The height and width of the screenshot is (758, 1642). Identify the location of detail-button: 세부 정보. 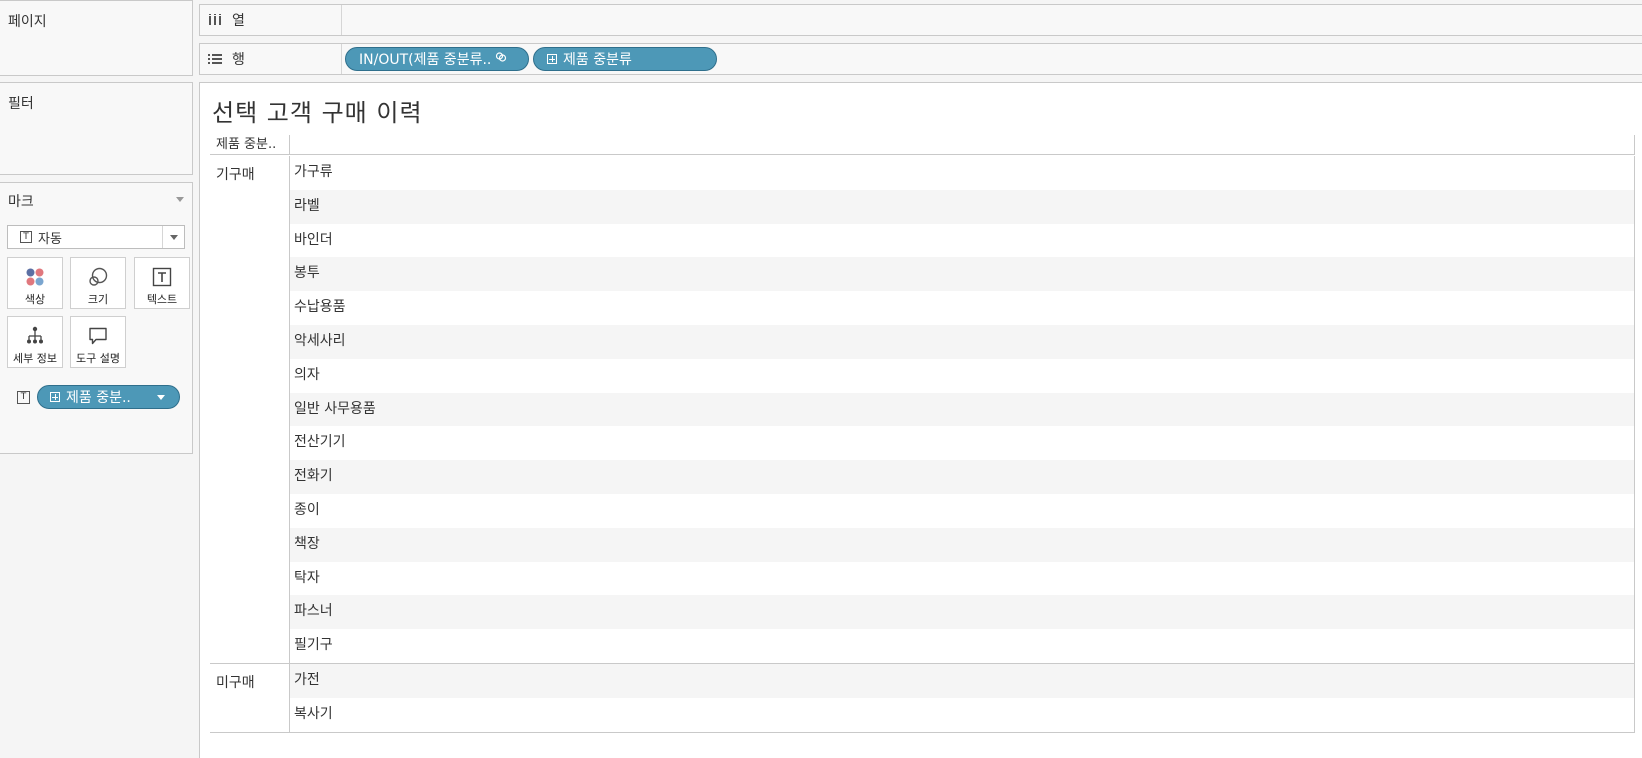
(35, 342).